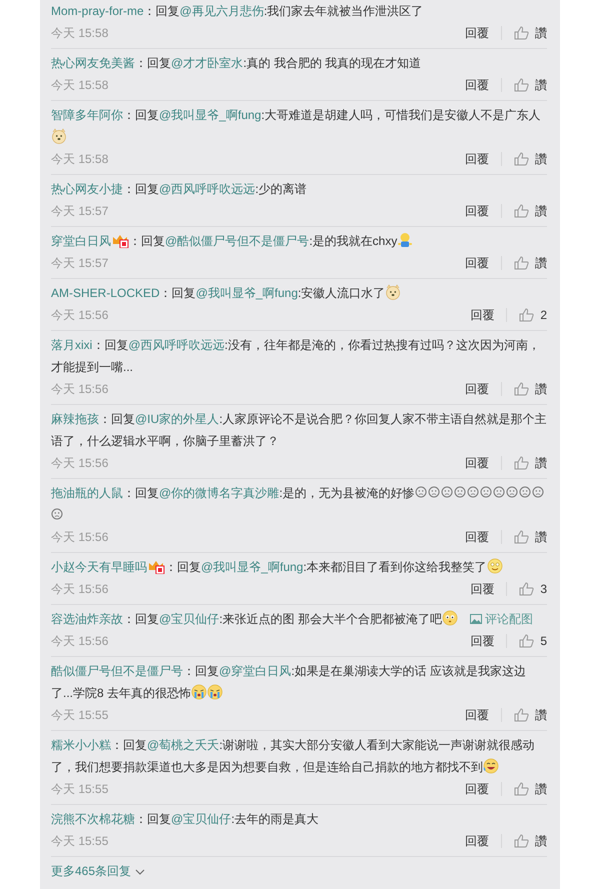 The image size is (591, 889). What do you see at coordinates (299, 430) in the screenshot?
I see `comment-text: 麻辣拖孩：回复@IU家的外星人:人家原评论不是说合肥？你回复人家不带主语自然就是那个主语了，什么逻辑水平啊，你脑子里蓄洪了？` at bounding box center [299, 430].